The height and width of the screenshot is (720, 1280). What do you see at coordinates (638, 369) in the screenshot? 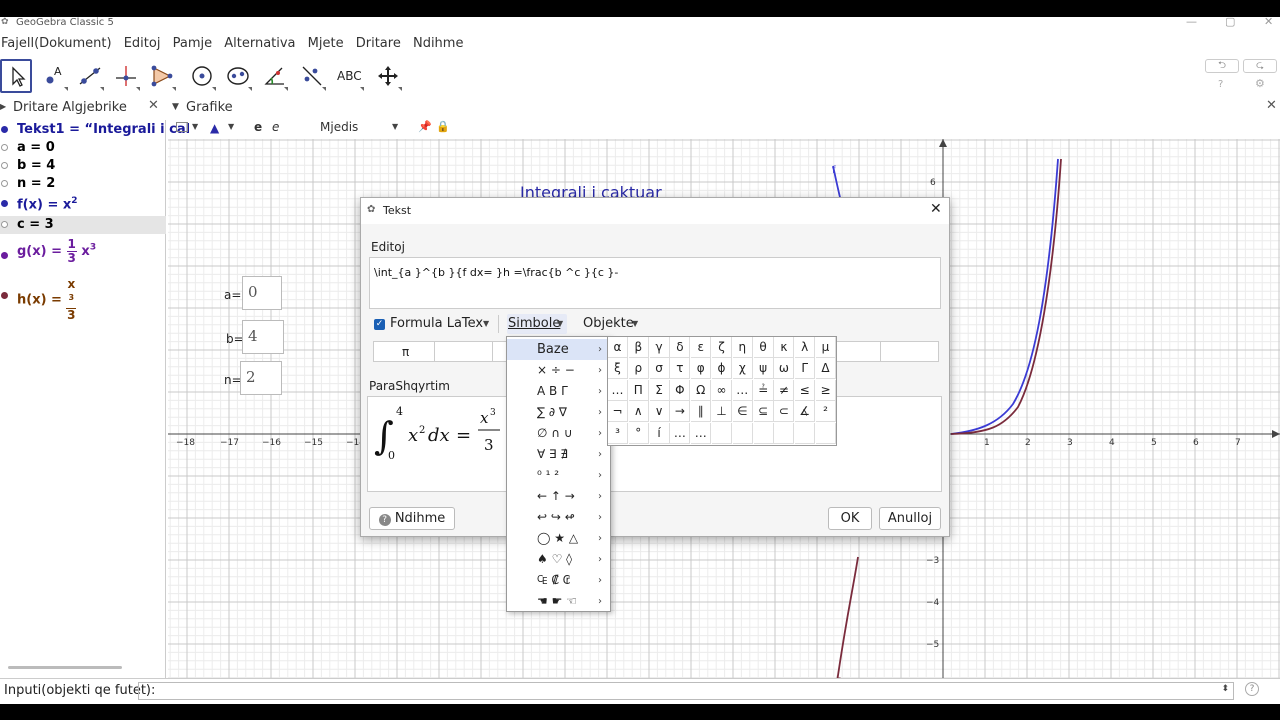
I see `symbol-cell: ρ` at bounding box center [638, 369].